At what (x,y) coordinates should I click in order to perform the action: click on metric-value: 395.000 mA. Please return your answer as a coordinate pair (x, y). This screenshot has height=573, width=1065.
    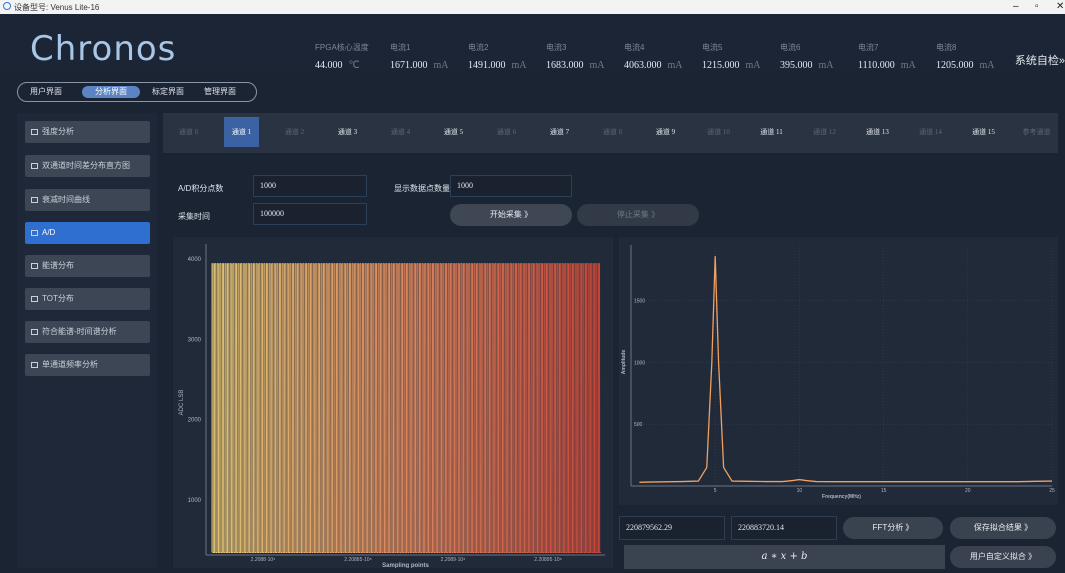
    Looking at the image, I should click on (807, 65).